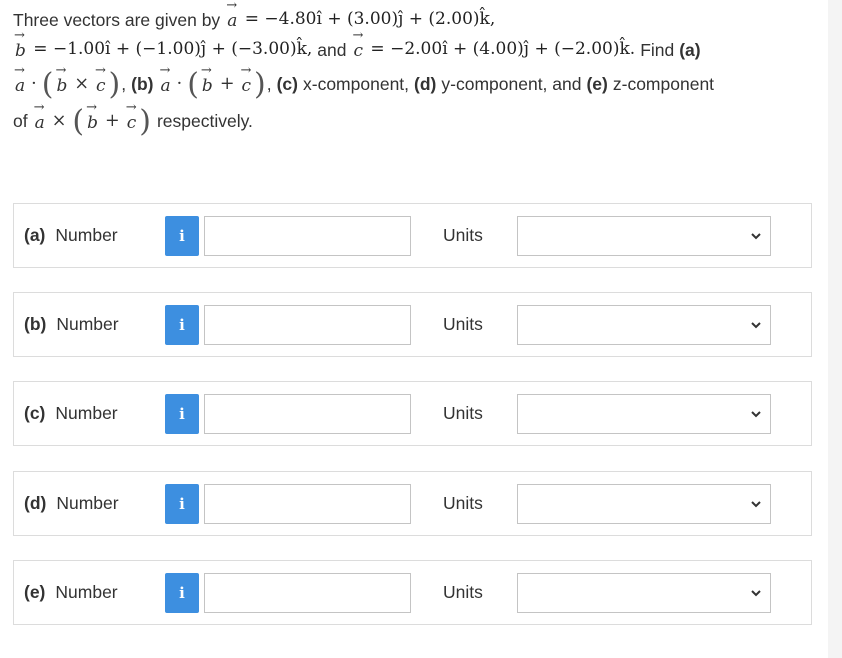 The image size is (842, 658). I want to click on vector-b-expression: −1.00î + (−1.00)ĵ + (−3.00)k̂,, so click(182, 49).